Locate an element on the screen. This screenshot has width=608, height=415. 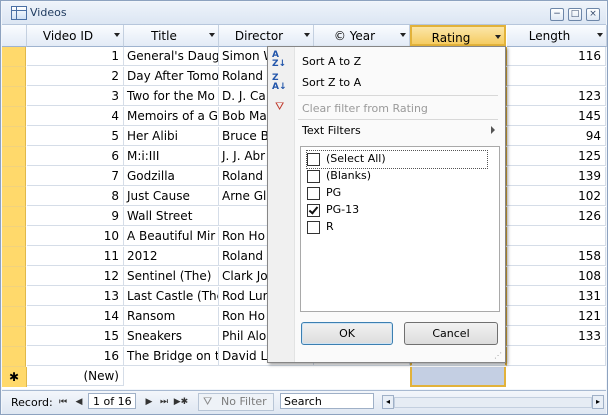
cell-id: 3 is located at coordinates (75, 96).